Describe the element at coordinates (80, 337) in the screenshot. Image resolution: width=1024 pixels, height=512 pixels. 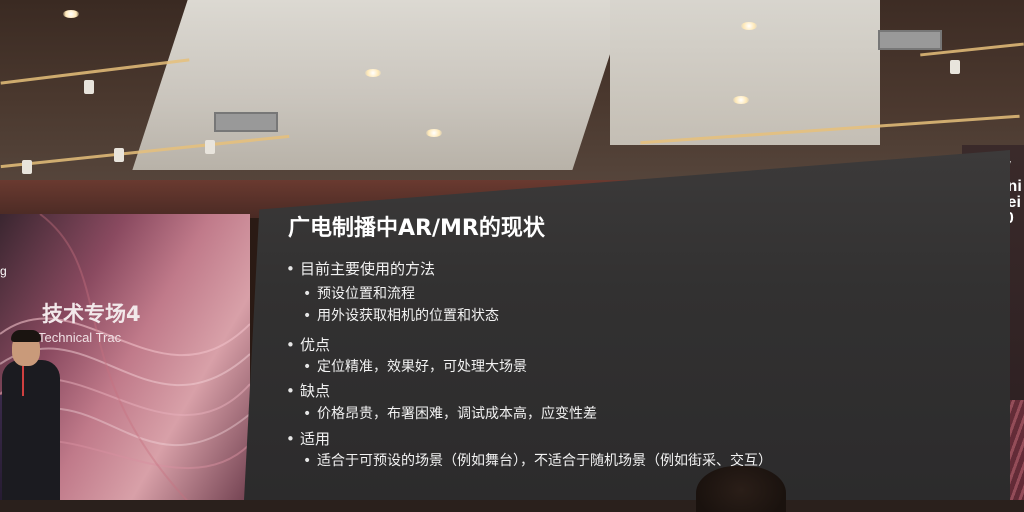
I see `banner-subtitle: Technical Trac` at that location.